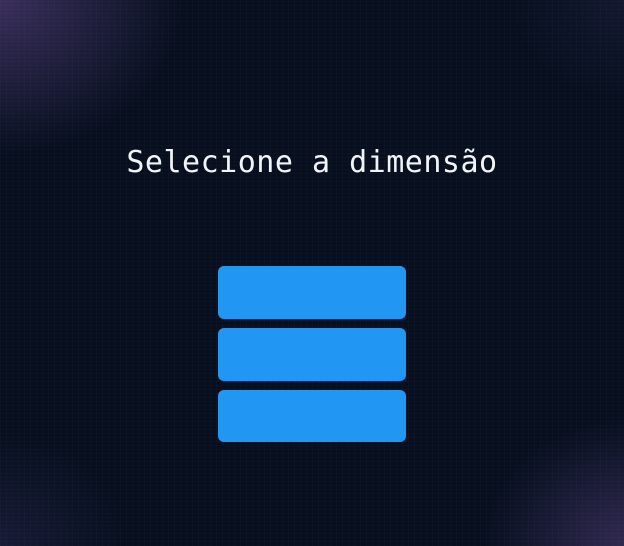  Describe the element at coordinates (312, 162) in the screenshot. I see `page-title: Selecione a dimensão` at that location.